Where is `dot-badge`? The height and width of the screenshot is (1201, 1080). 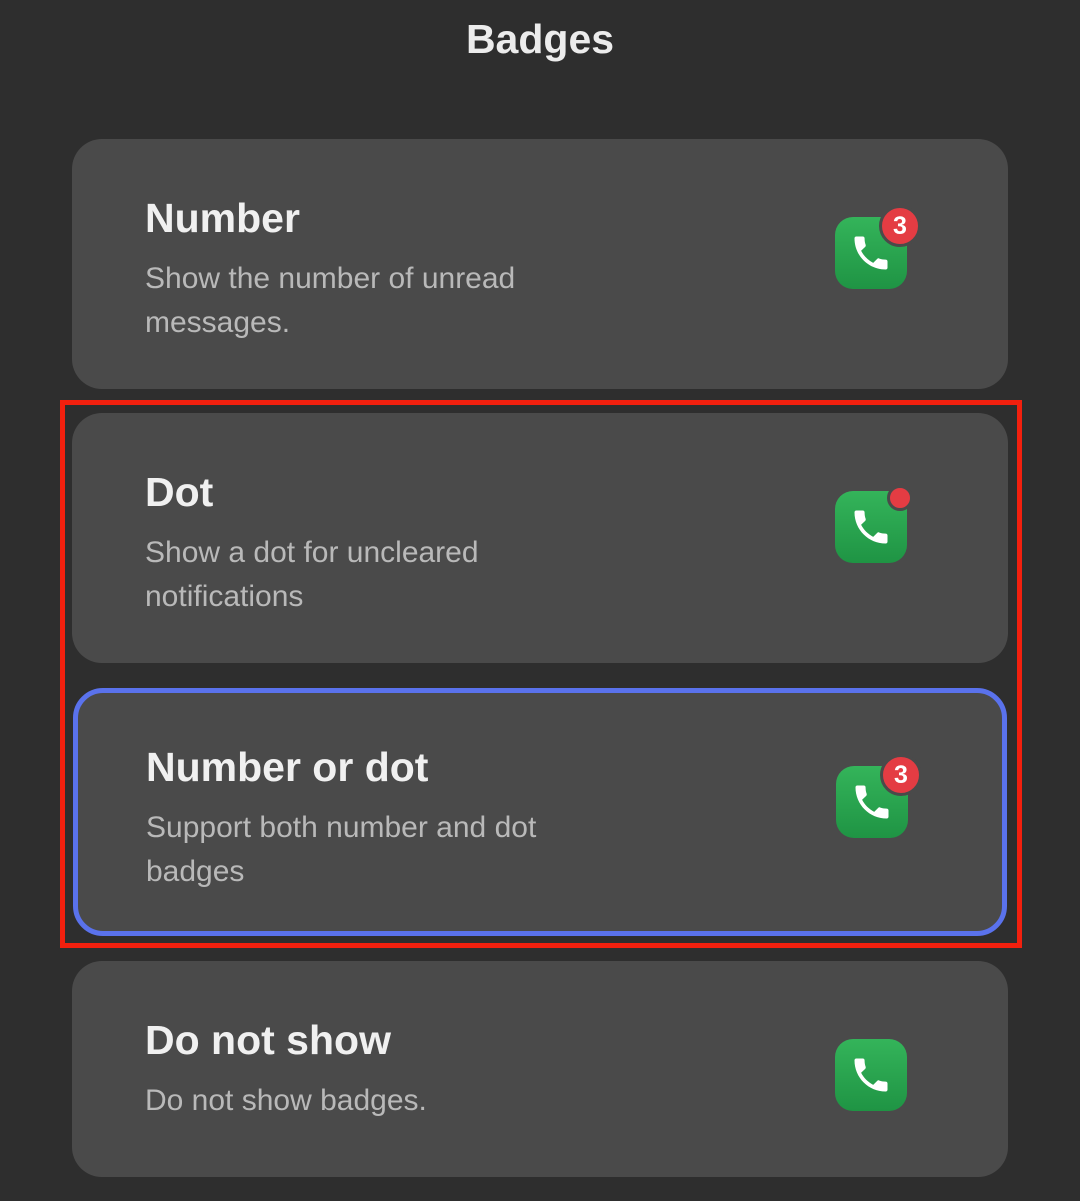
dot-badge is located at coordinates (900, 498).